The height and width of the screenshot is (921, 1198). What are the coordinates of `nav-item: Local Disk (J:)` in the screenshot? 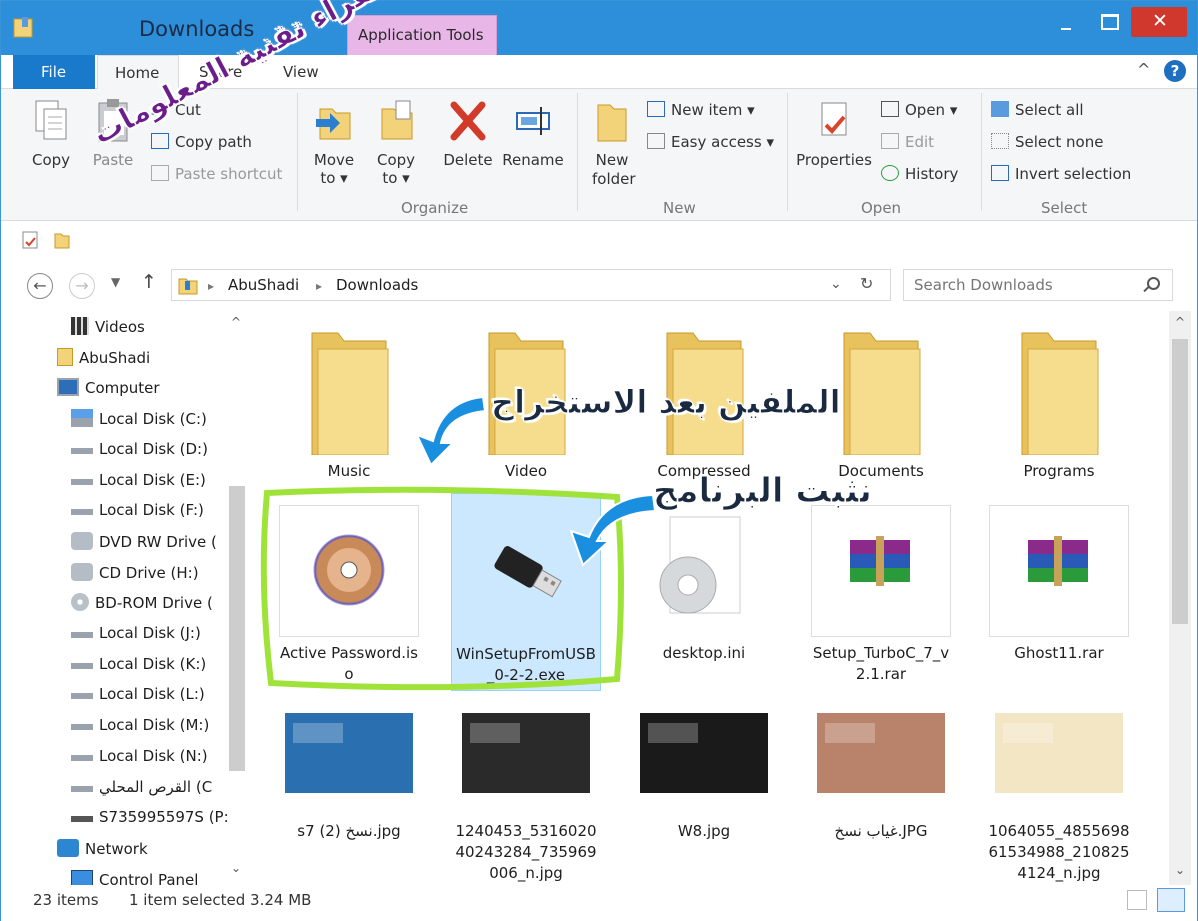 It's located at (136, 638).